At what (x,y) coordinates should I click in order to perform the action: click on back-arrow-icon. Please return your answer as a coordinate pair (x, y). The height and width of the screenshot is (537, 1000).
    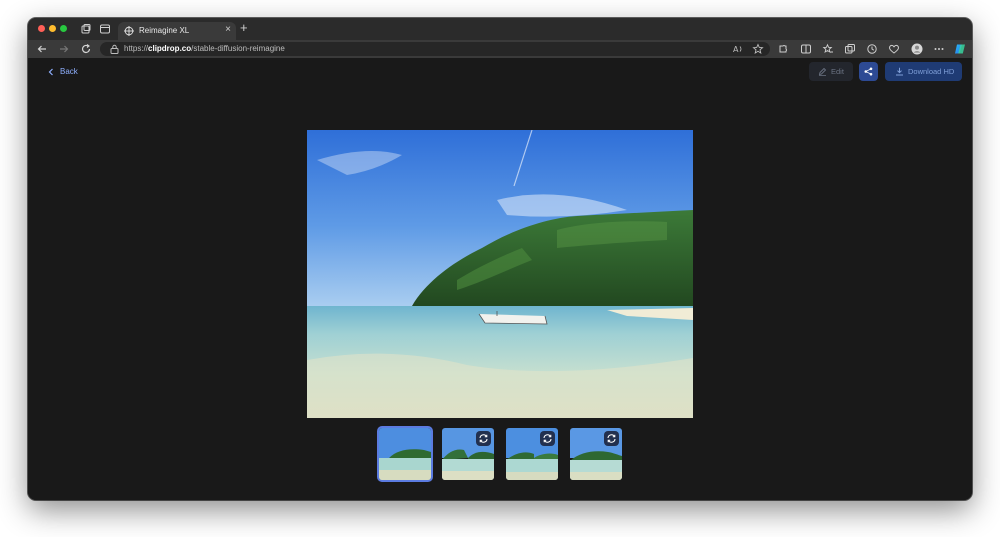
    Looking at the image, I should click on (42, 49).